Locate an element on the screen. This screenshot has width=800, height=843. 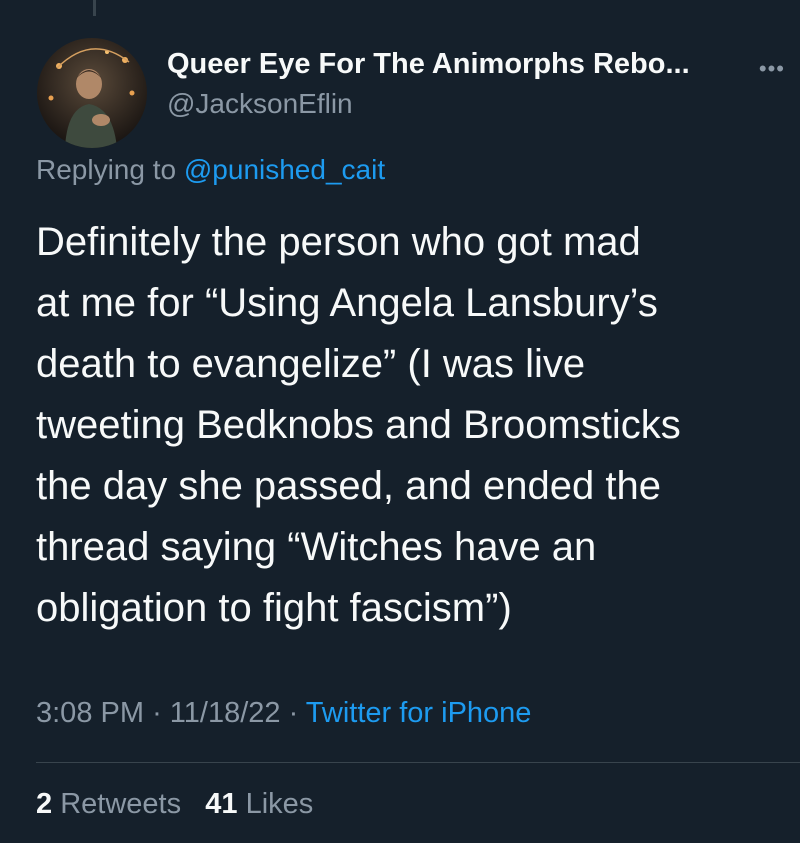
tweet-text-line: thread saying “Witches have an is located at coordinates (316, 547).